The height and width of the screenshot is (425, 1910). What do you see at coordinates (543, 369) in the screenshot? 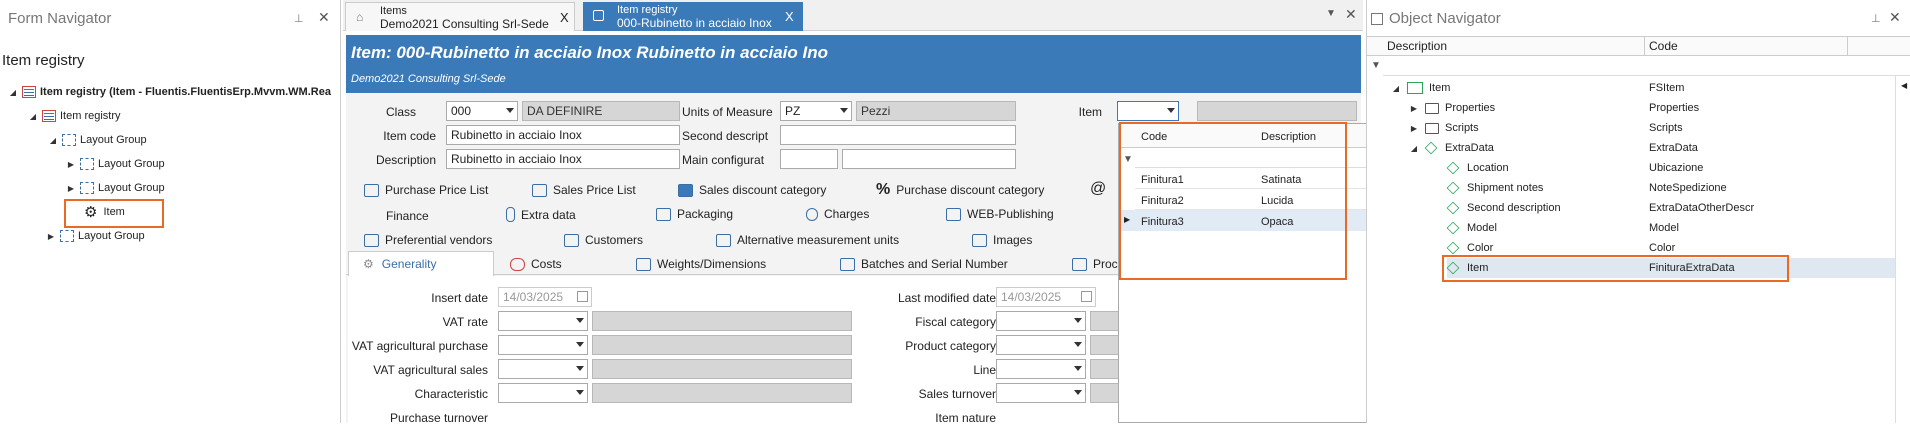
I see `vat-agri-sales-select` at bounding box center [543, 369].